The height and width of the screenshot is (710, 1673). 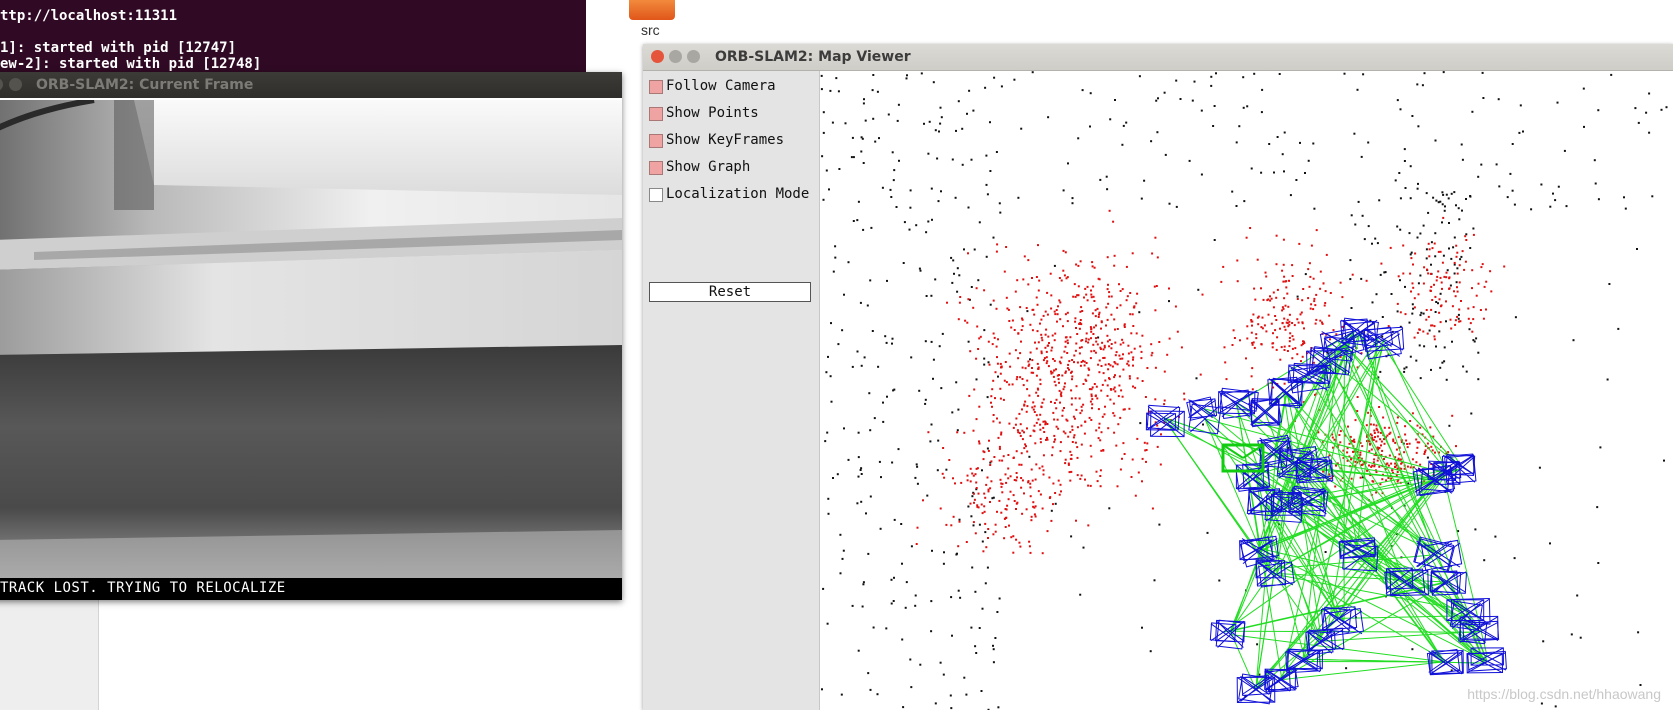 I want to click on maximize-icon, so click(x=693, y=56).